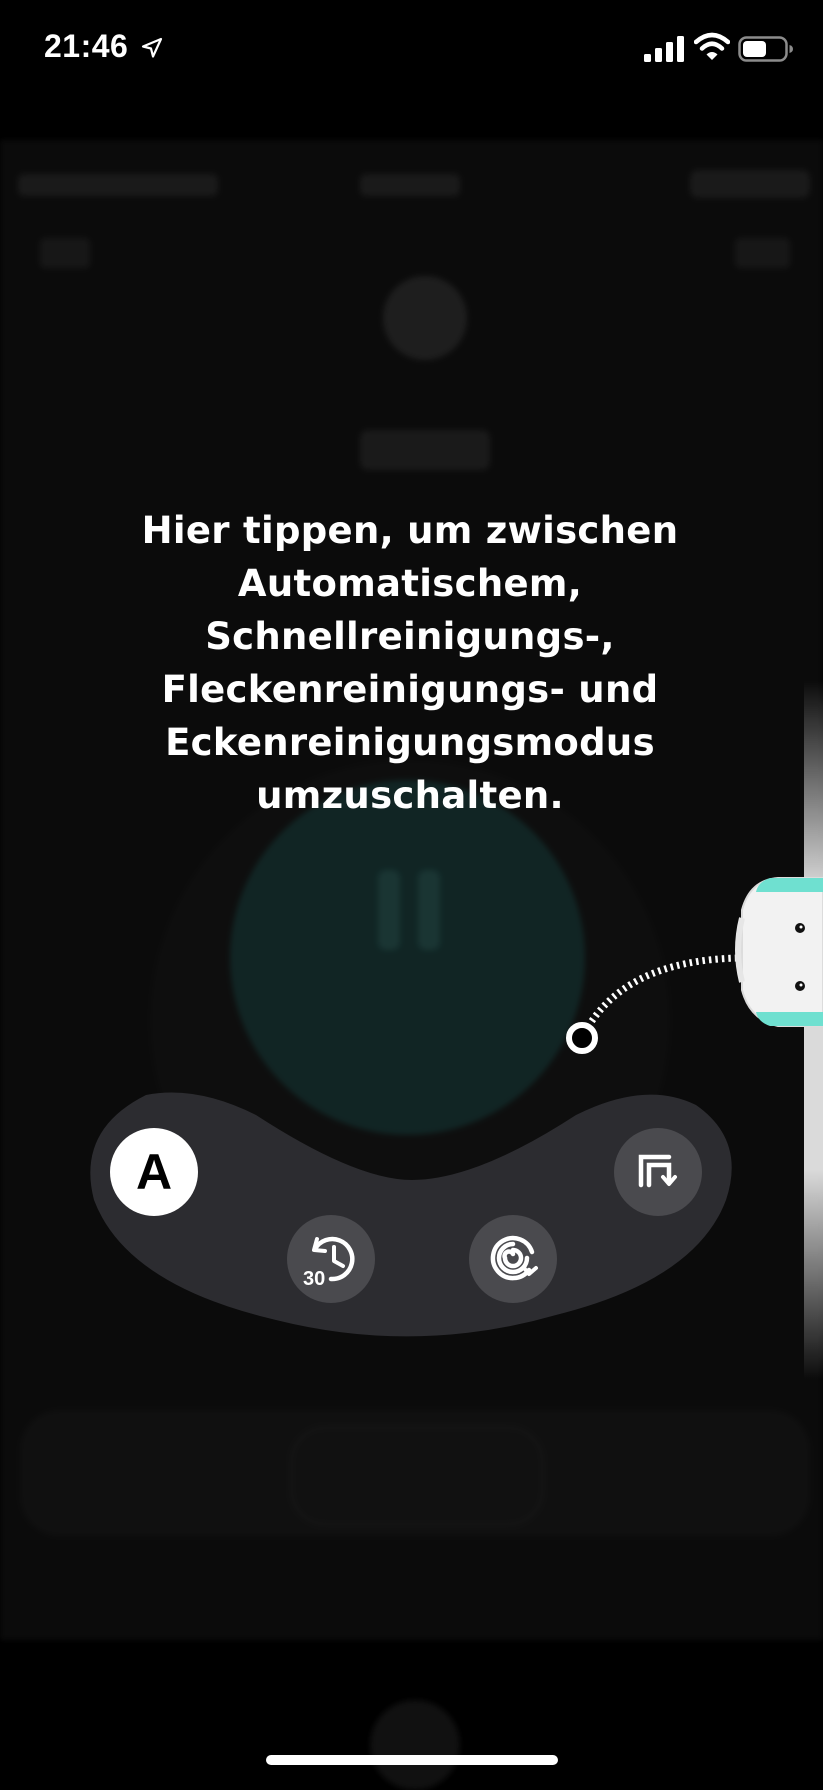 This screenshot has height=1790, width=823. I want to click on bg-pause-bar-right, so click(429, 910).